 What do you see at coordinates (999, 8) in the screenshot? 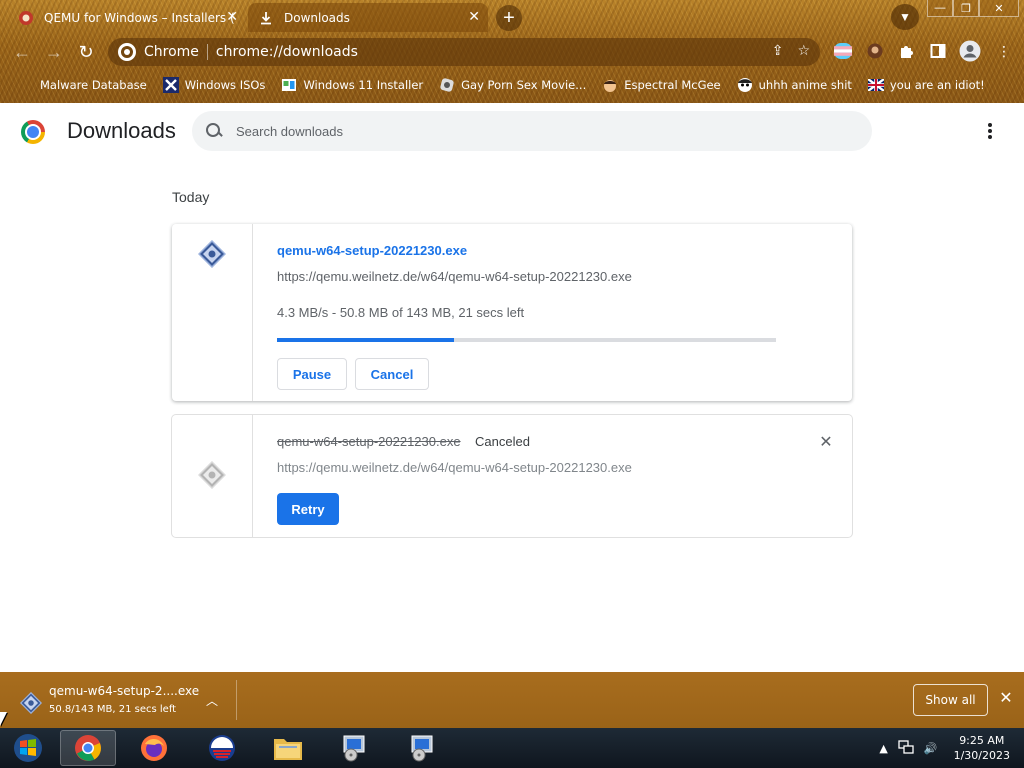
I see `close-window-button: ✕` at bounding box center [999, 8].